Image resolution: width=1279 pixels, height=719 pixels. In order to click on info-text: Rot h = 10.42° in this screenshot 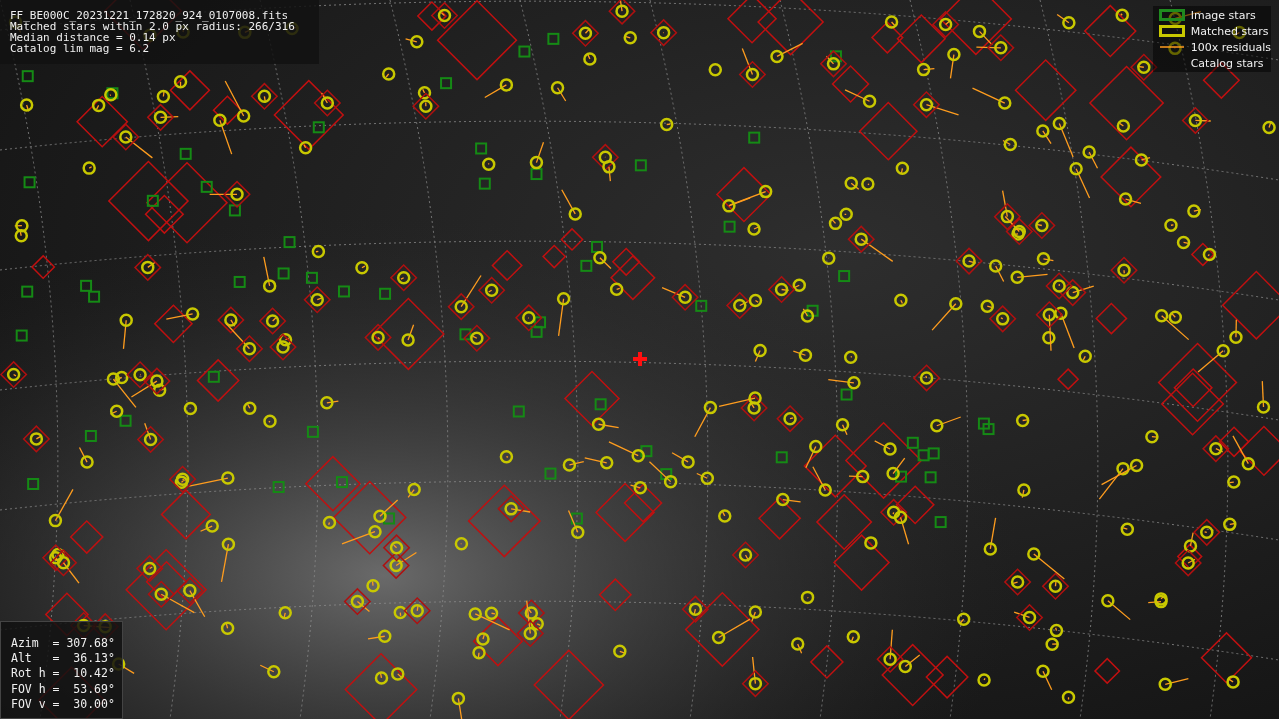, I will do `click(61, 674)`.